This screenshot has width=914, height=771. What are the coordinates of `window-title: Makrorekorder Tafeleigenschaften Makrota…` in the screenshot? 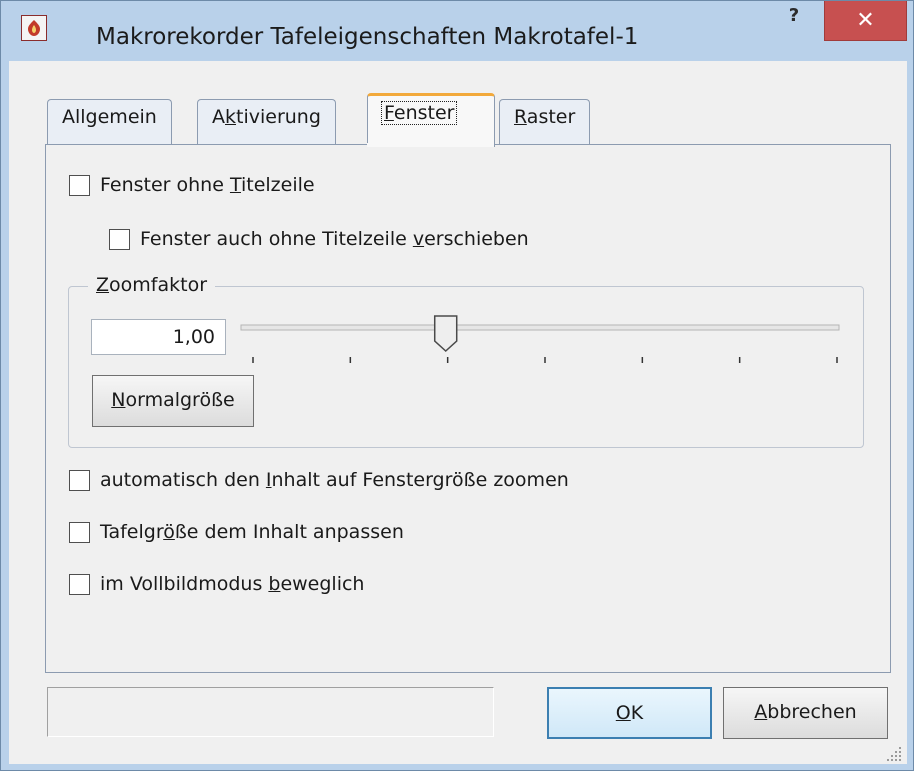 It's located at (367, 37).